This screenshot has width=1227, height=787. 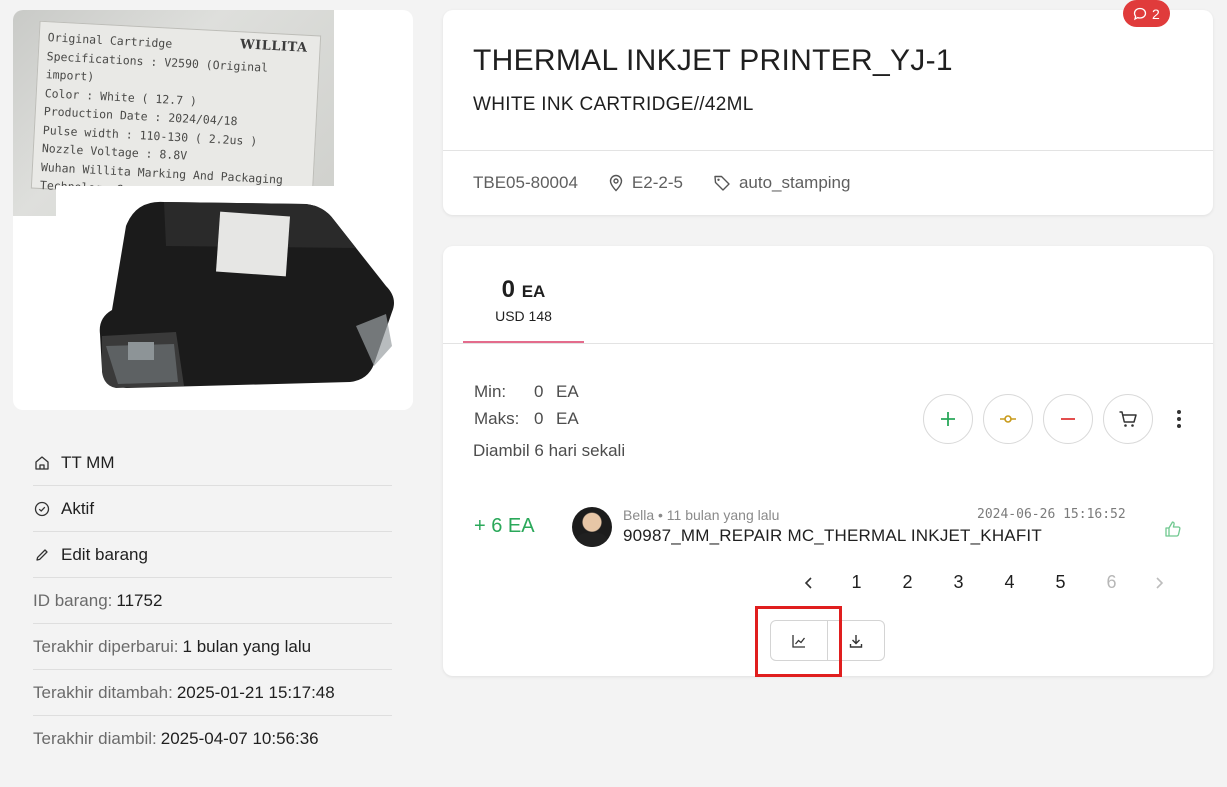 I want to click on item-tag-value: auto_stamping, so click(x=794, y=182).